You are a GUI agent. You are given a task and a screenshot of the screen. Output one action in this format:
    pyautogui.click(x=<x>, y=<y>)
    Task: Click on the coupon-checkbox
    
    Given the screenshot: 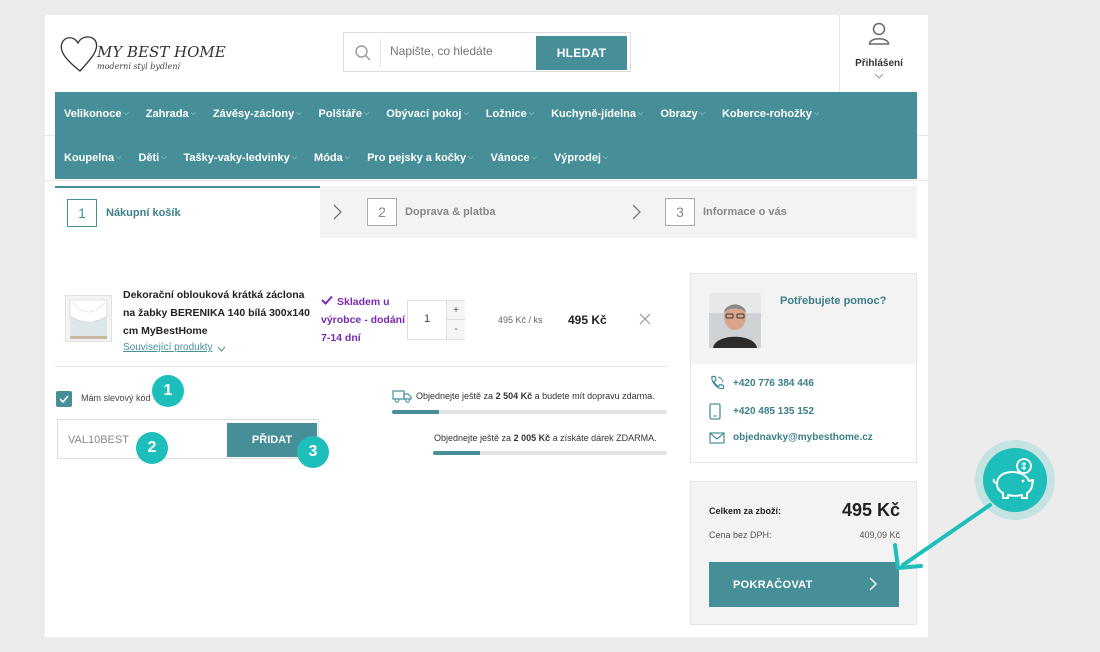 What is the action you would take?
    pyautogui.click(x=64, y=399)
    